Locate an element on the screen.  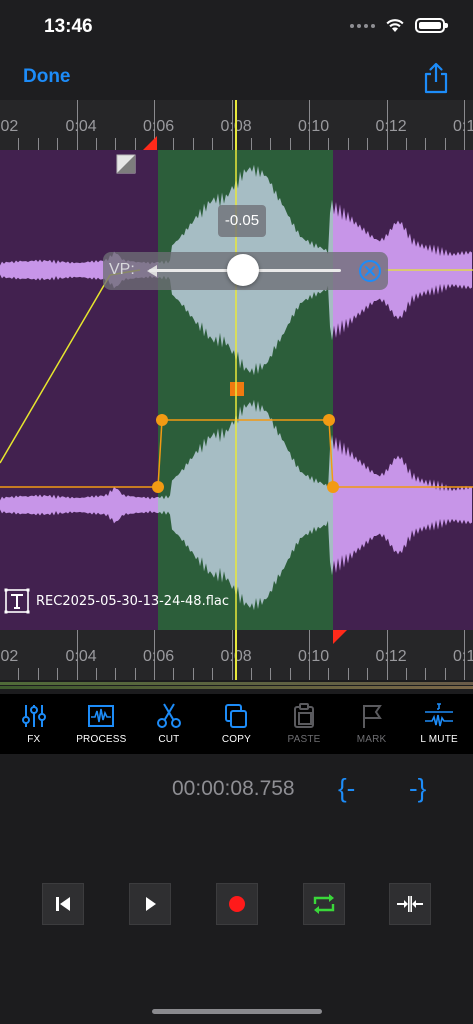
loop-button is located at coordinates (324, 904).